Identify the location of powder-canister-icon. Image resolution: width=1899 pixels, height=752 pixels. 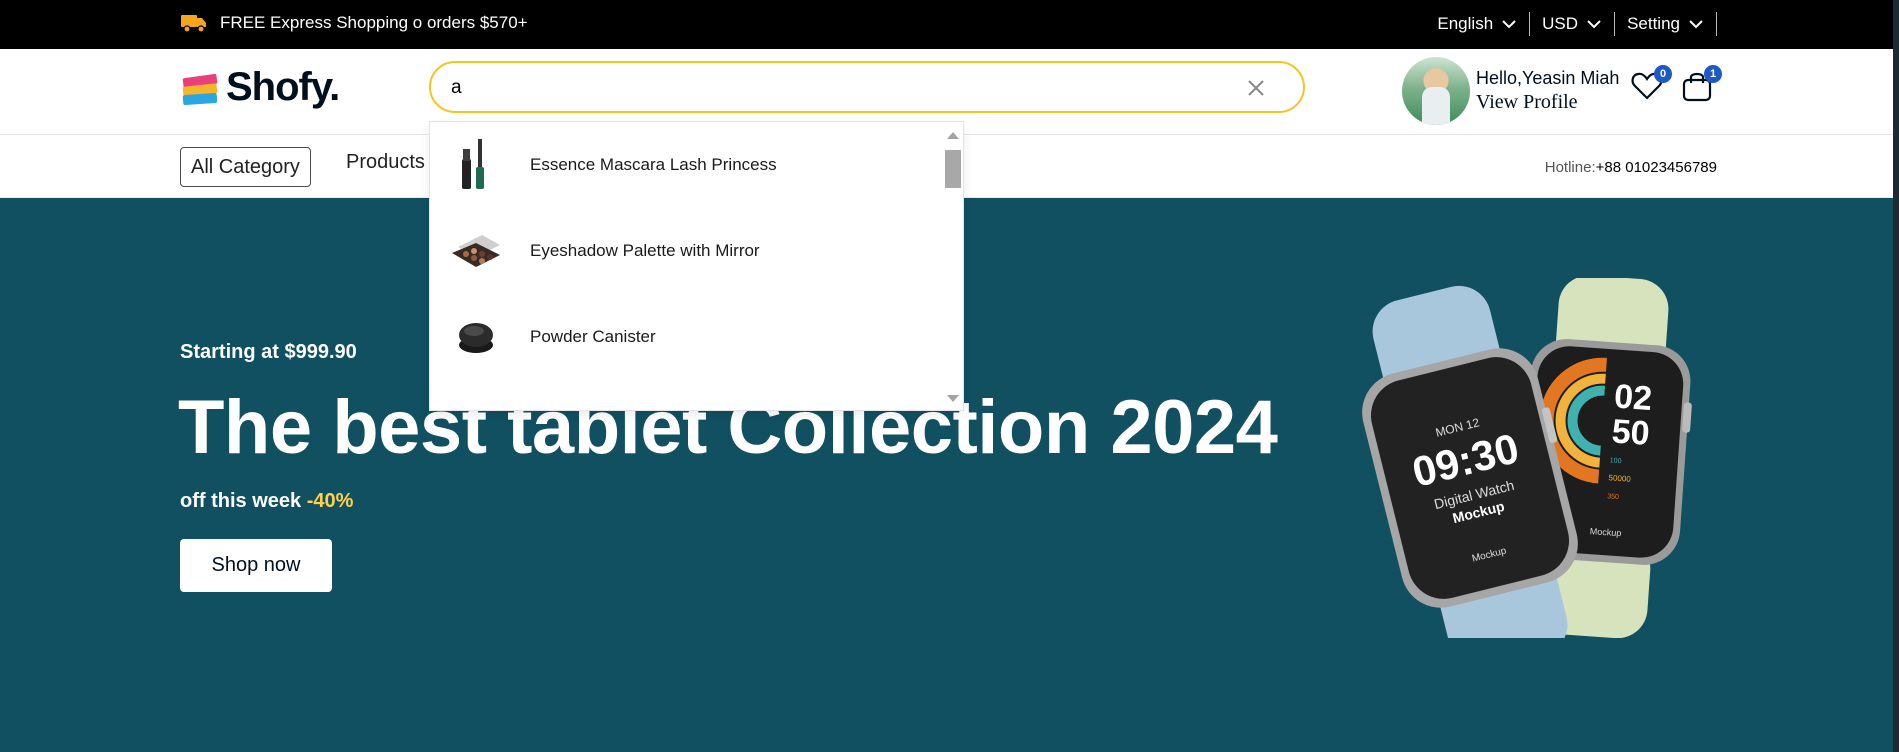
(476, 338).